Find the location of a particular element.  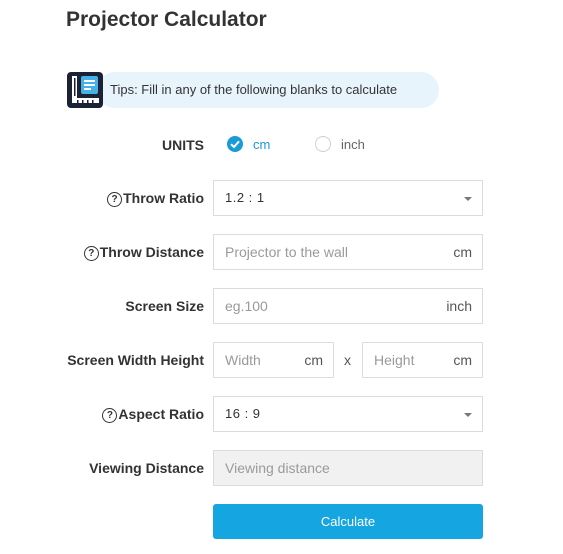

throw-ratio-label: ? Throw Ratio is located at coordinates (155, 198).